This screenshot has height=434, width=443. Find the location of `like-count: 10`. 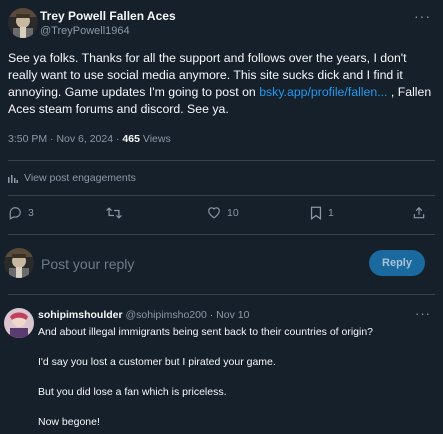

like-count: 10 is located at coordinates (233, 212).